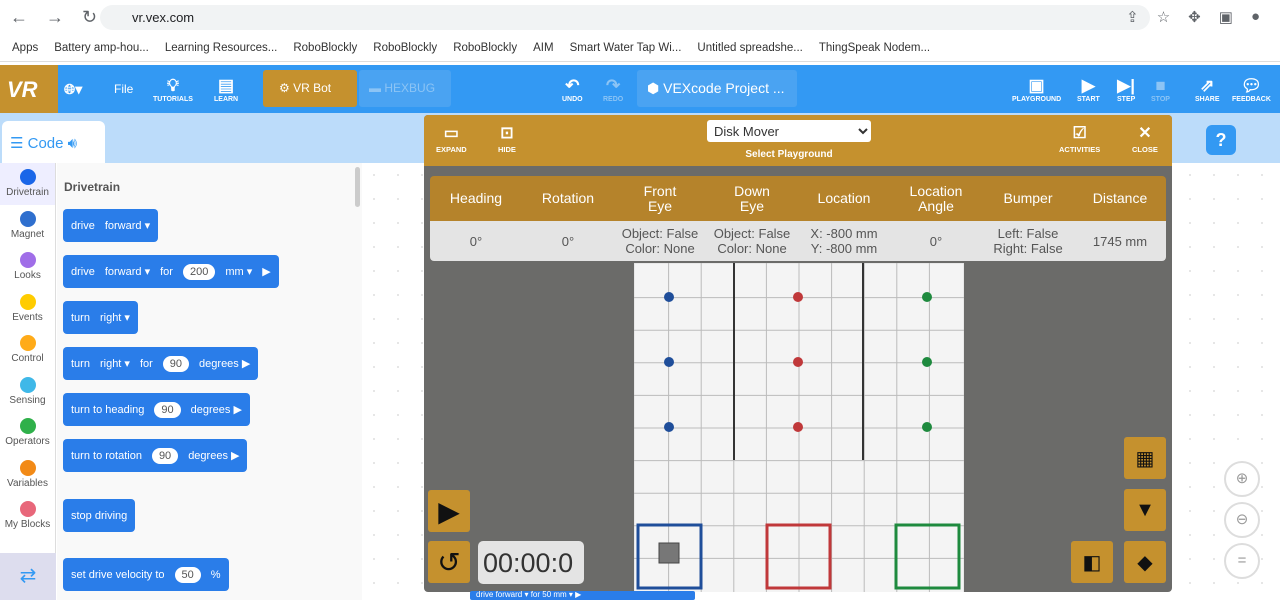 The height and width of the screenshot is (600, 1280). I want to click on start-button: ▶ START, so click(1088, 89).